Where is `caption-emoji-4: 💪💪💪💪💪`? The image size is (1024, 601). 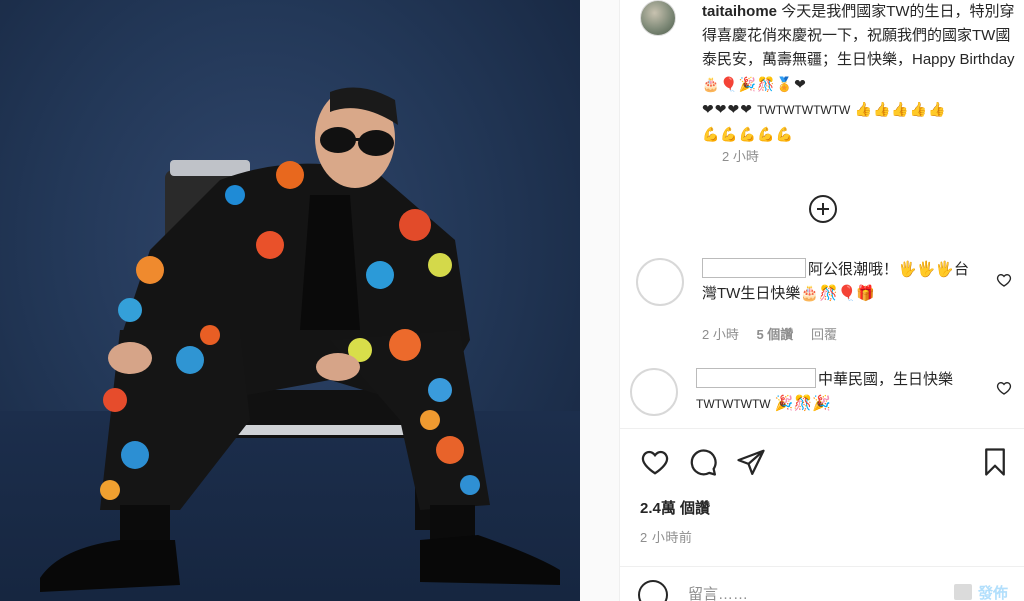
caption-emoji-4: 💪💪💪💪💪 is located at coordinates (748, 134).